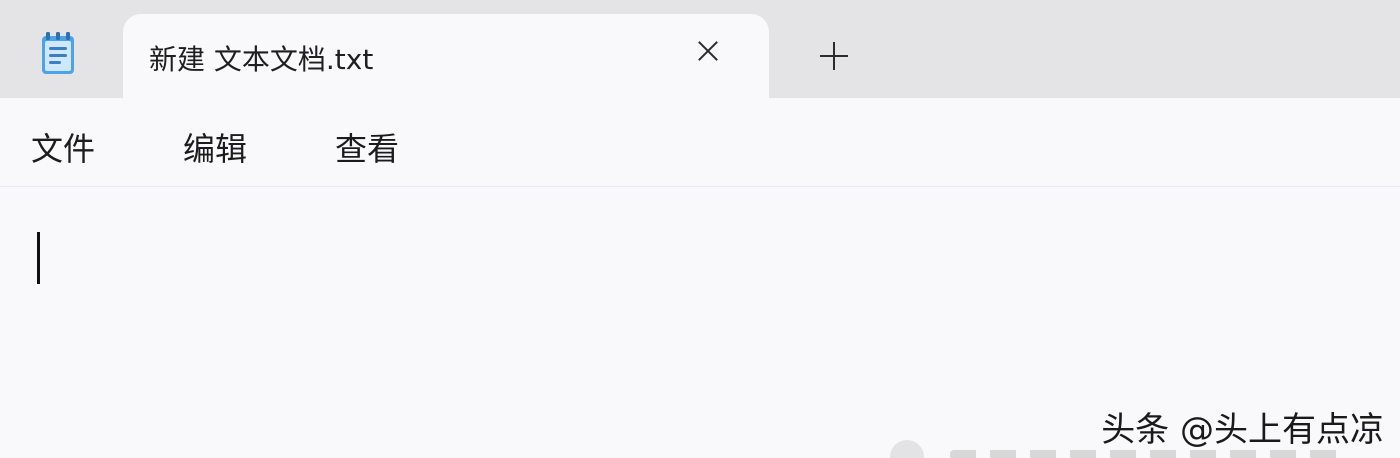 Image resolution: width=1400 pixels, height=458 pixels. I want to click on menu-view: 查看, so click(367, 147).